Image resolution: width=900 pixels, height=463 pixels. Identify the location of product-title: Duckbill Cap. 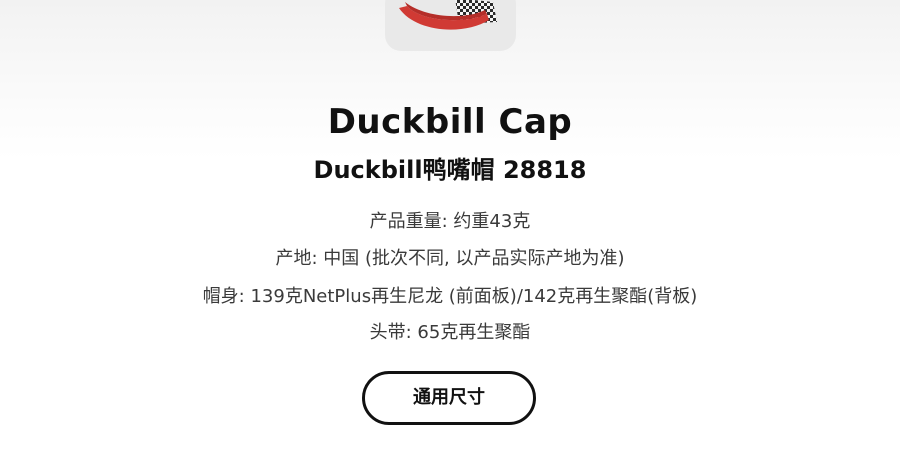
(450, 122).